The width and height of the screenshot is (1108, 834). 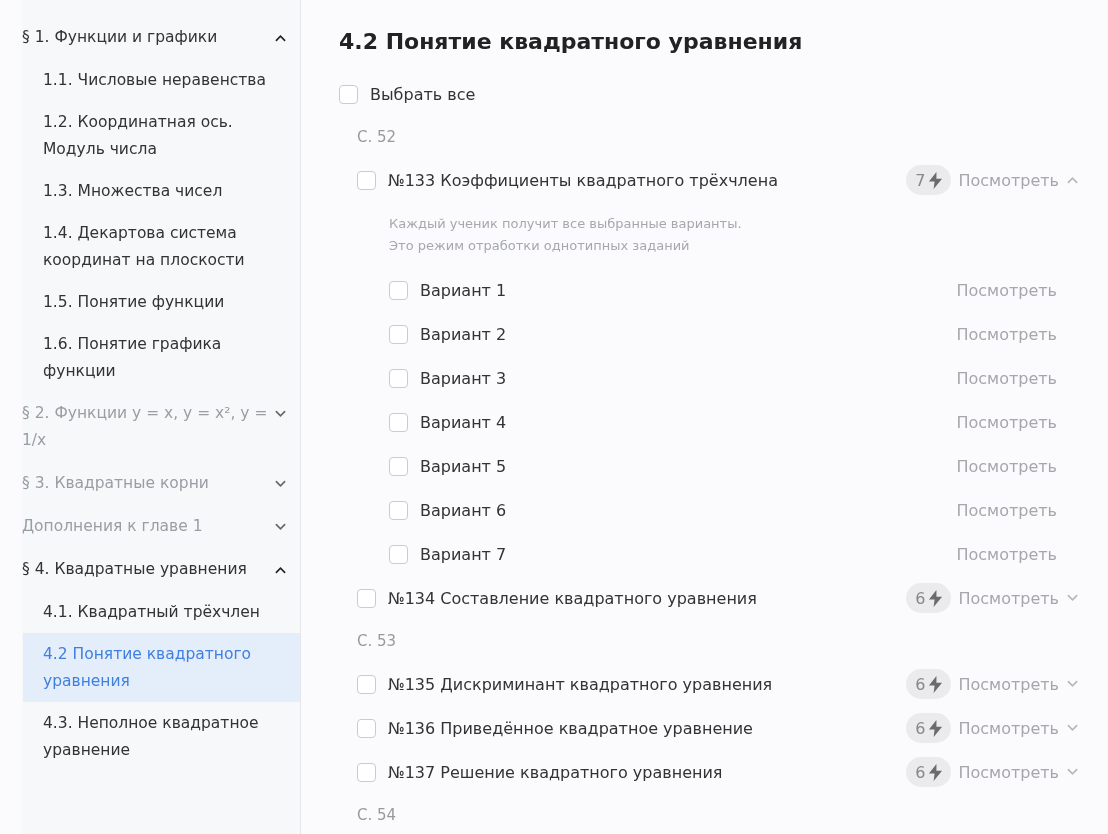 What do you see at coordinates (148, 37) in the screenshot?
I see `section-title: § 1. Функции и графики` at bounding box center [148, 37].